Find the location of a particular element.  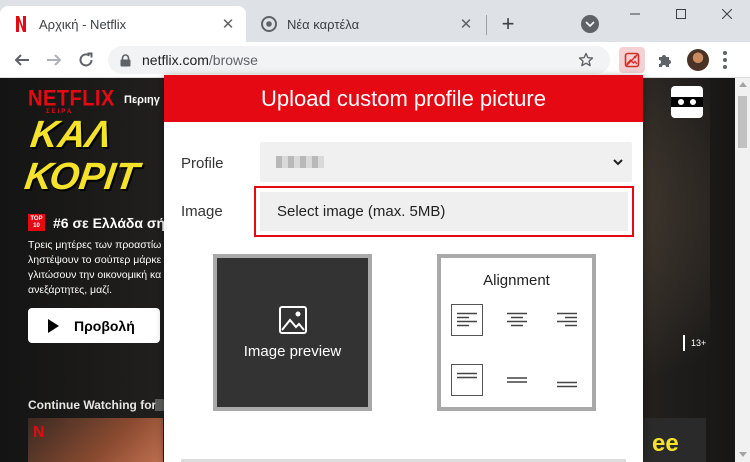

continue-watching-thumbnail: N is located at coordinates (95, 440).